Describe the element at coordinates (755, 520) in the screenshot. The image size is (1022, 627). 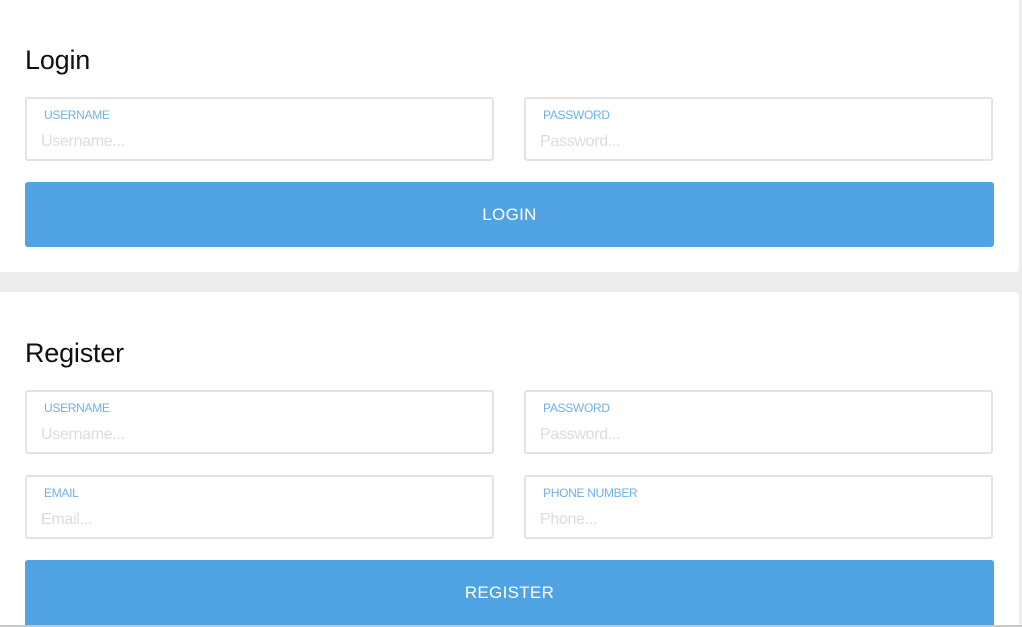
I see `register-phone-input` at that location.